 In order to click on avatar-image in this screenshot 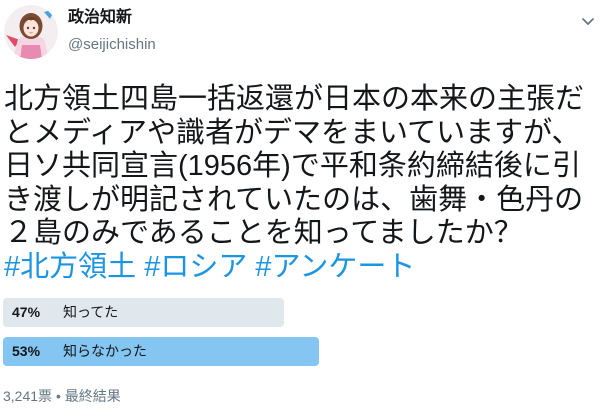, I will do `click(31, 32)`.